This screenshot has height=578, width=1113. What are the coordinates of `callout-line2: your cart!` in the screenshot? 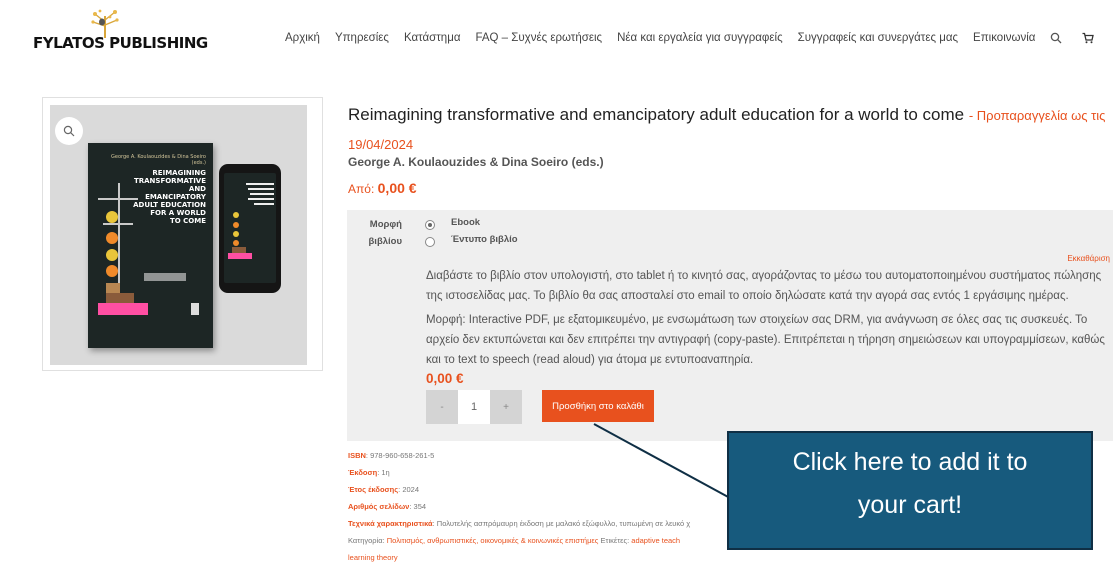 It's located at (910, 505).